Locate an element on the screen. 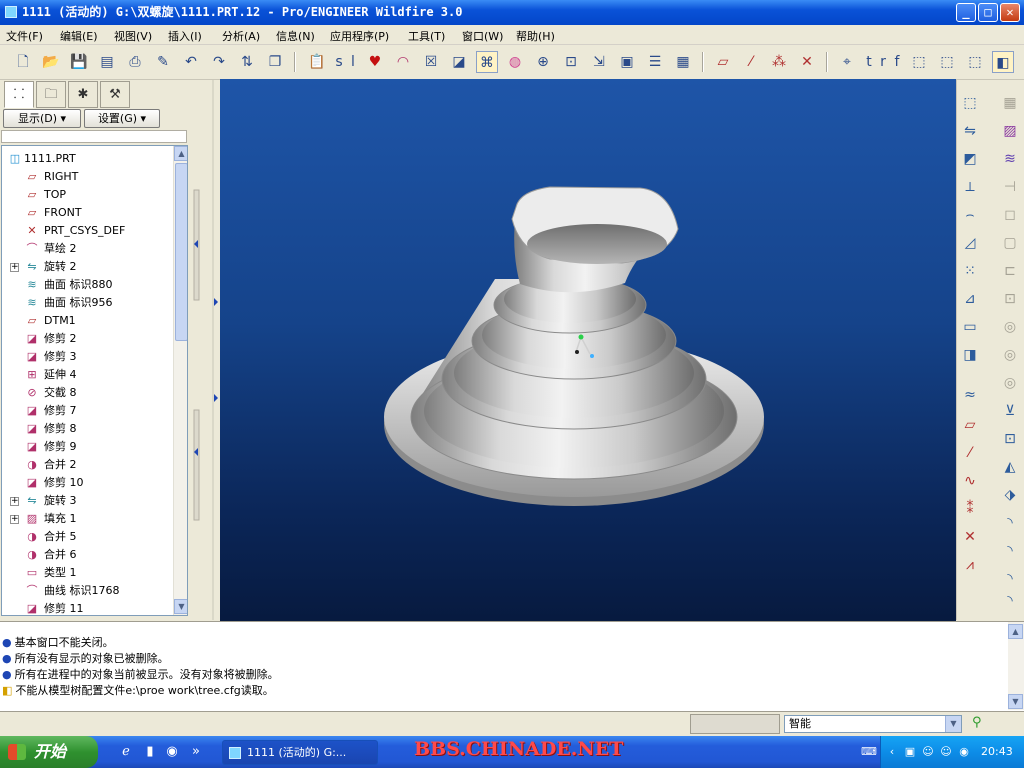 This screenshot has width=1024, height=768. datum-plane-display-icon: ▱ is located at coordinates (723, 62).